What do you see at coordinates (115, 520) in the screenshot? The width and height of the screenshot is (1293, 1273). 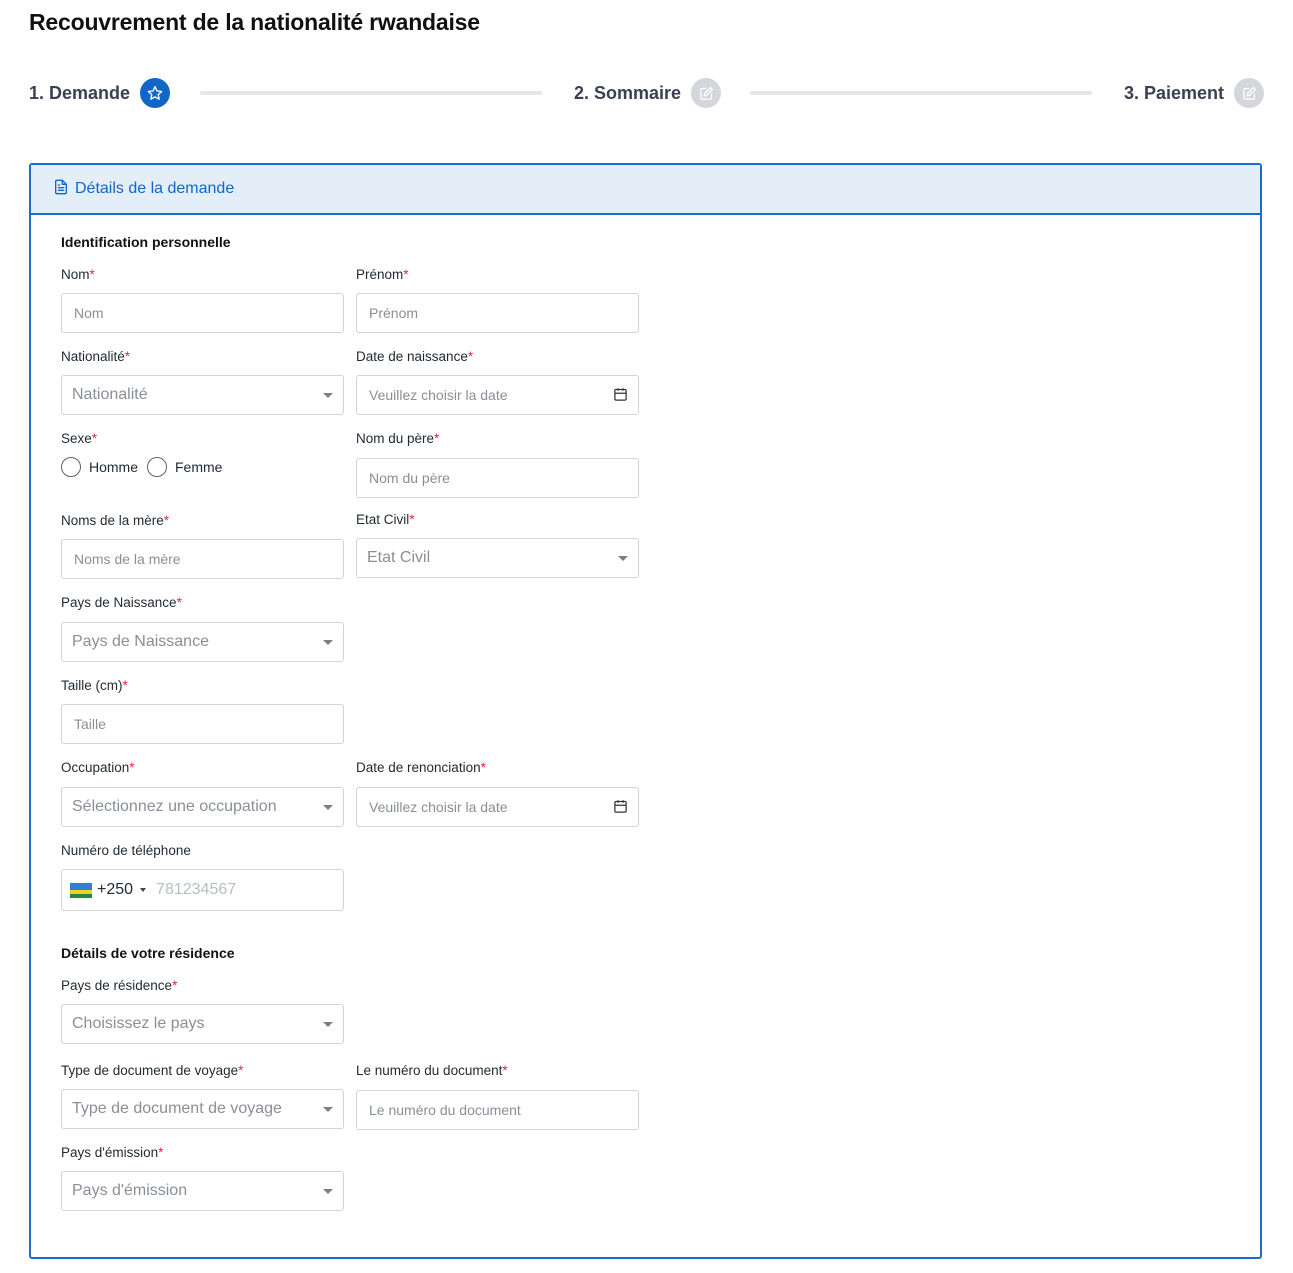 I see `noms-mere-label: Noms de la mère*` at bounding box center [115, 520].